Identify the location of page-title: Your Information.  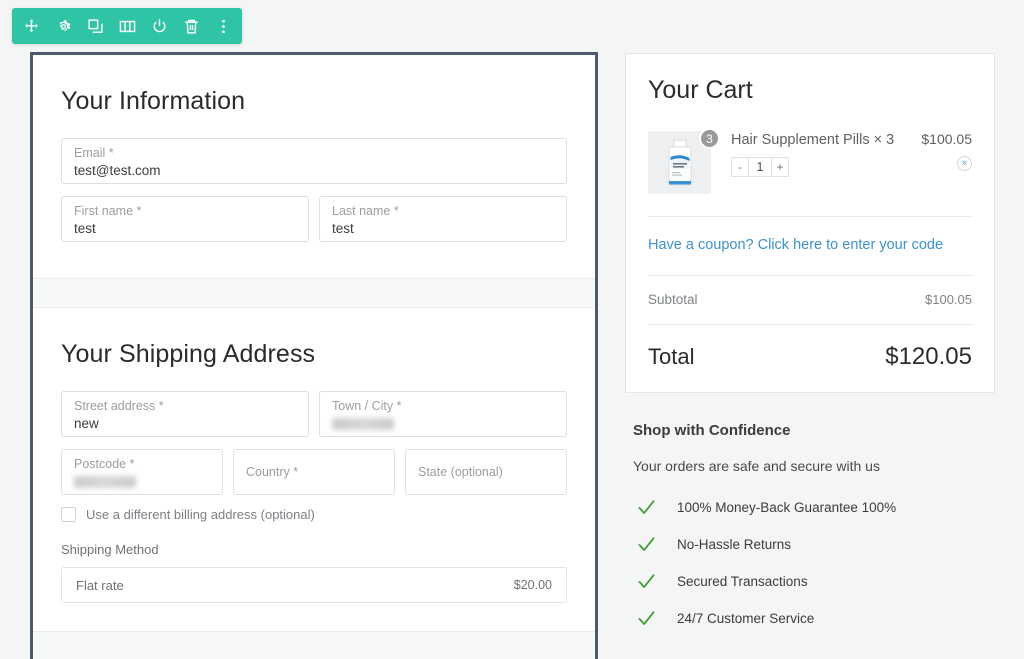
(153, 101).